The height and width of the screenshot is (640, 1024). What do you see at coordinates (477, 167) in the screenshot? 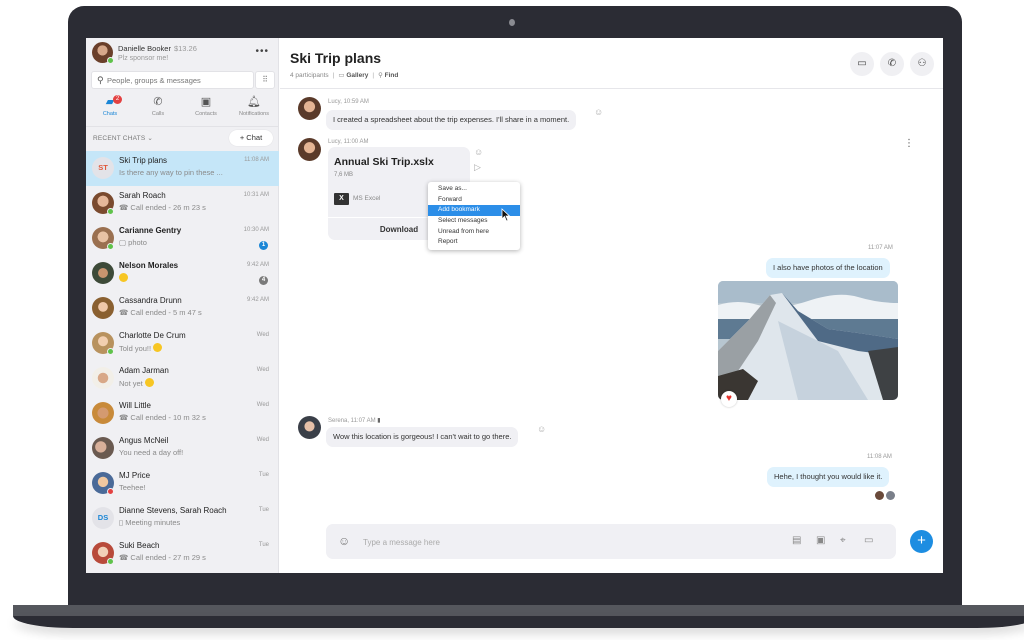
I see `forward-icon: ▷` at bounding box center [477, 167].